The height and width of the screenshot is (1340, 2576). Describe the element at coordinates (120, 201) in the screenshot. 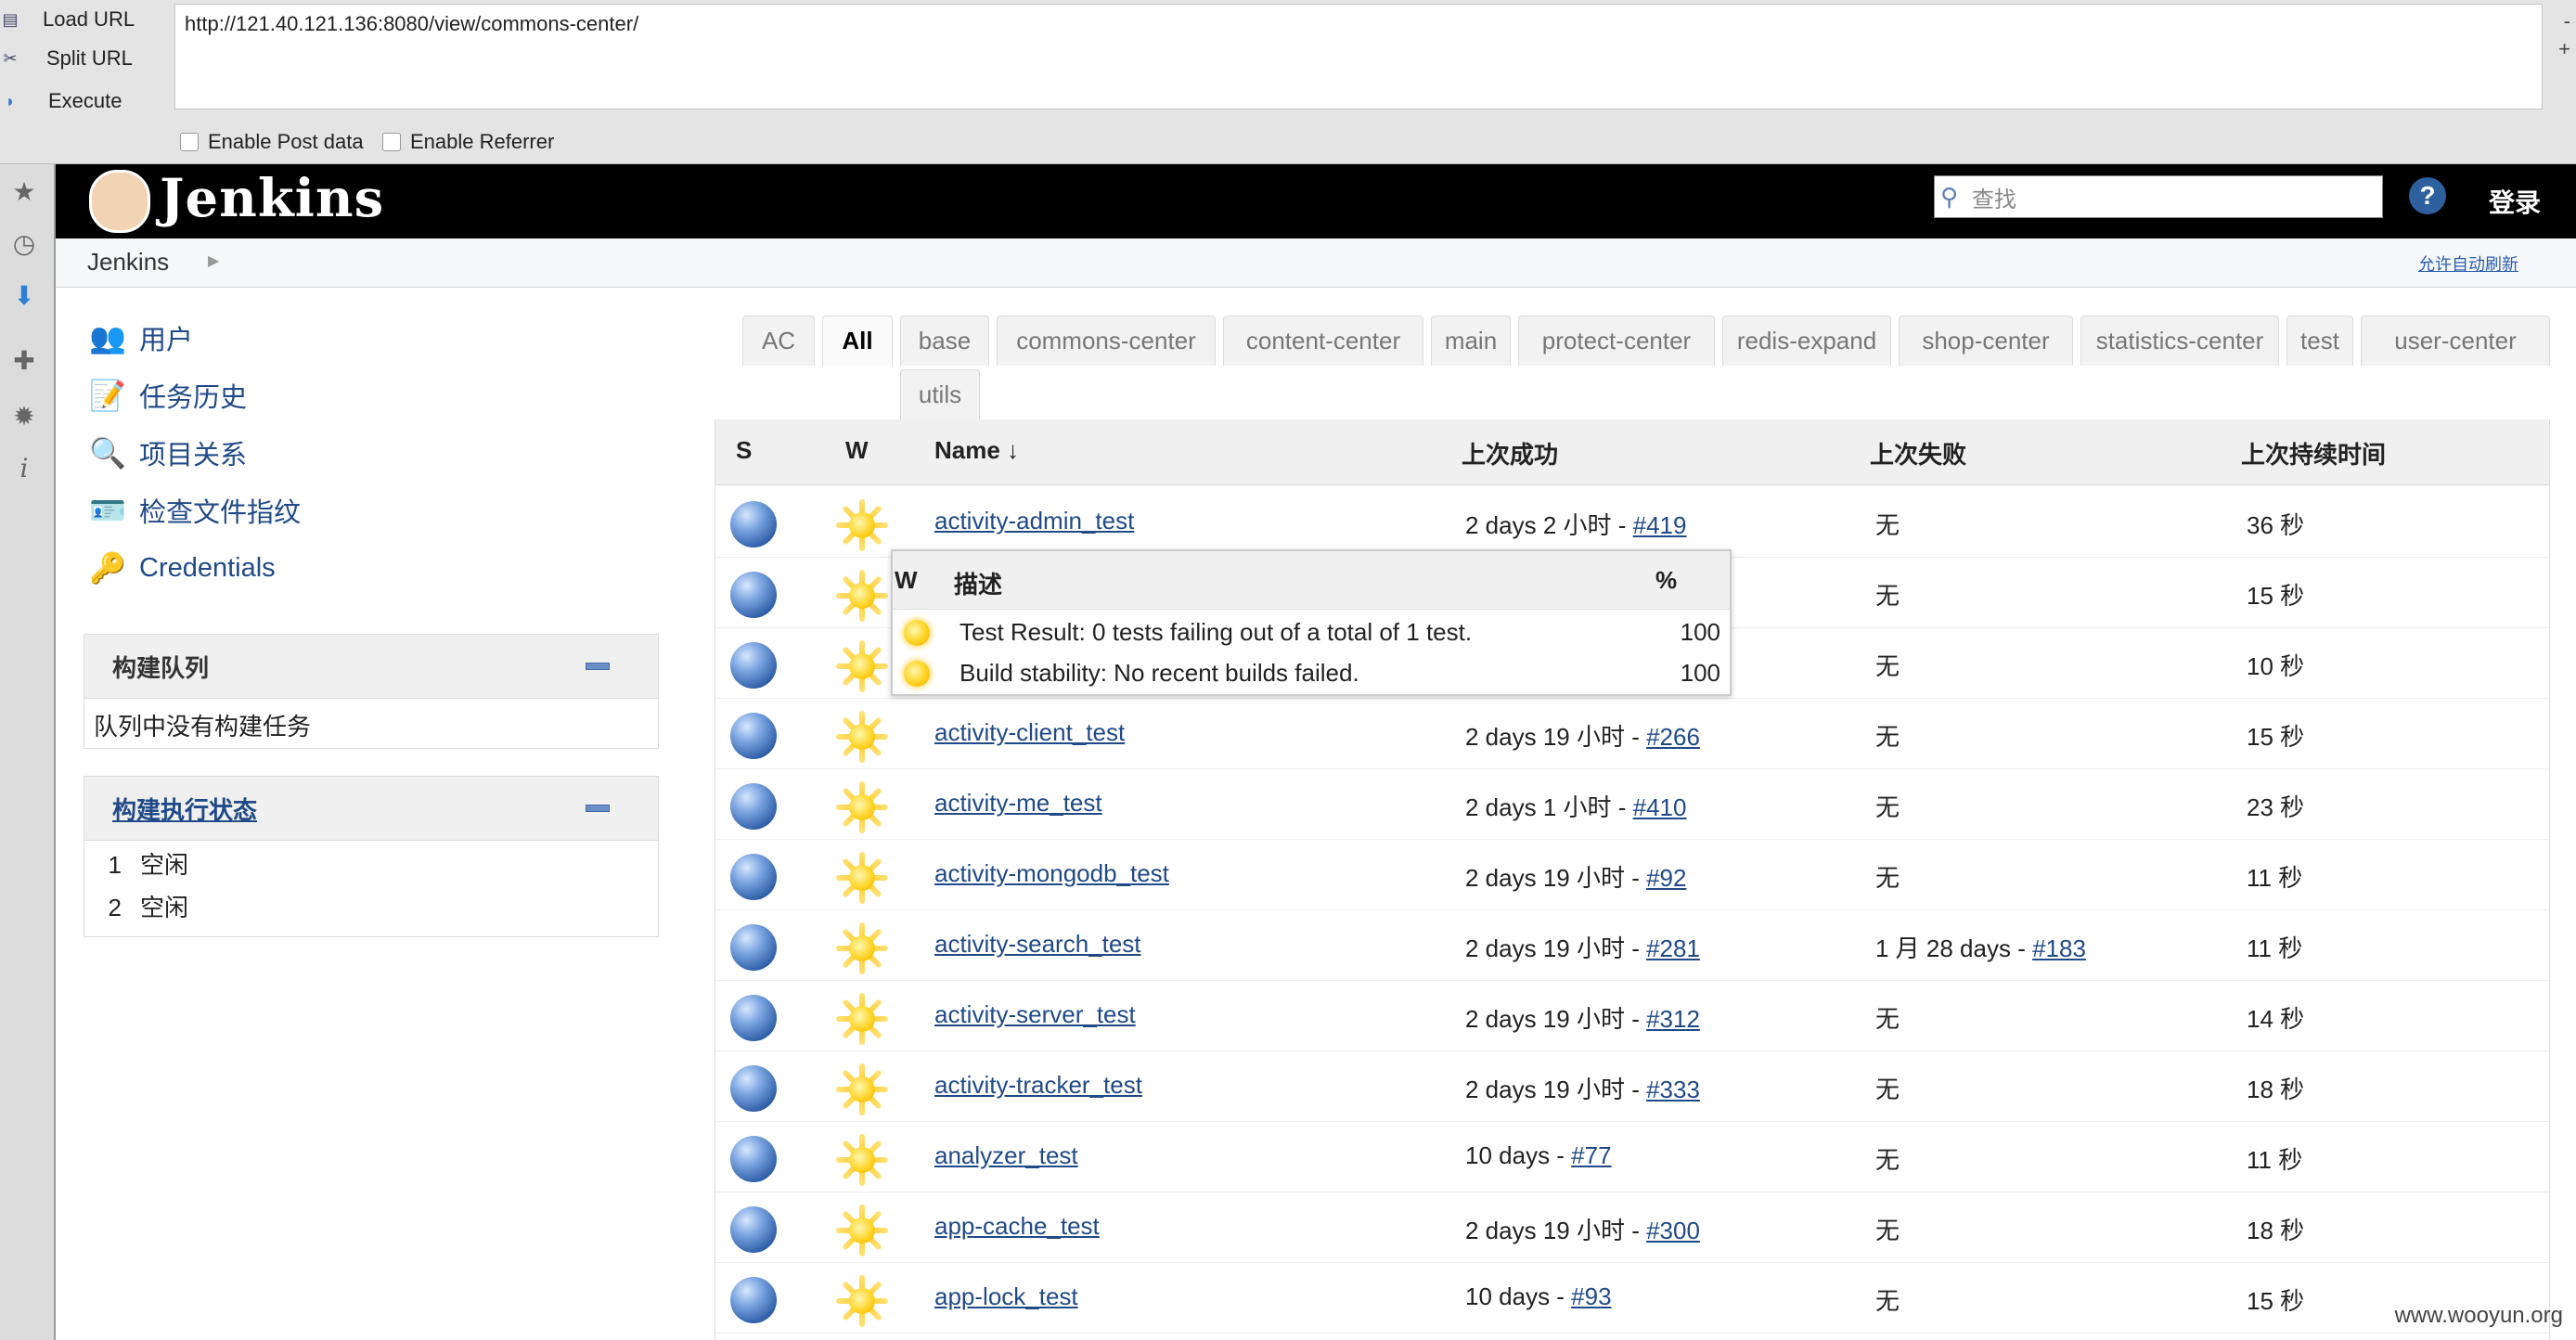

I see `jenkins-butler-logo-icon` at that location.